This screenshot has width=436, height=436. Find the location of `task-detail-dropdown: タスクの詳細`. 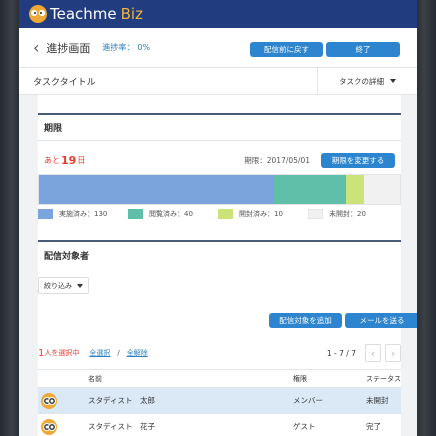

task-detail-dropdown: タスクの詳細 is located at coordinates (367, 81).